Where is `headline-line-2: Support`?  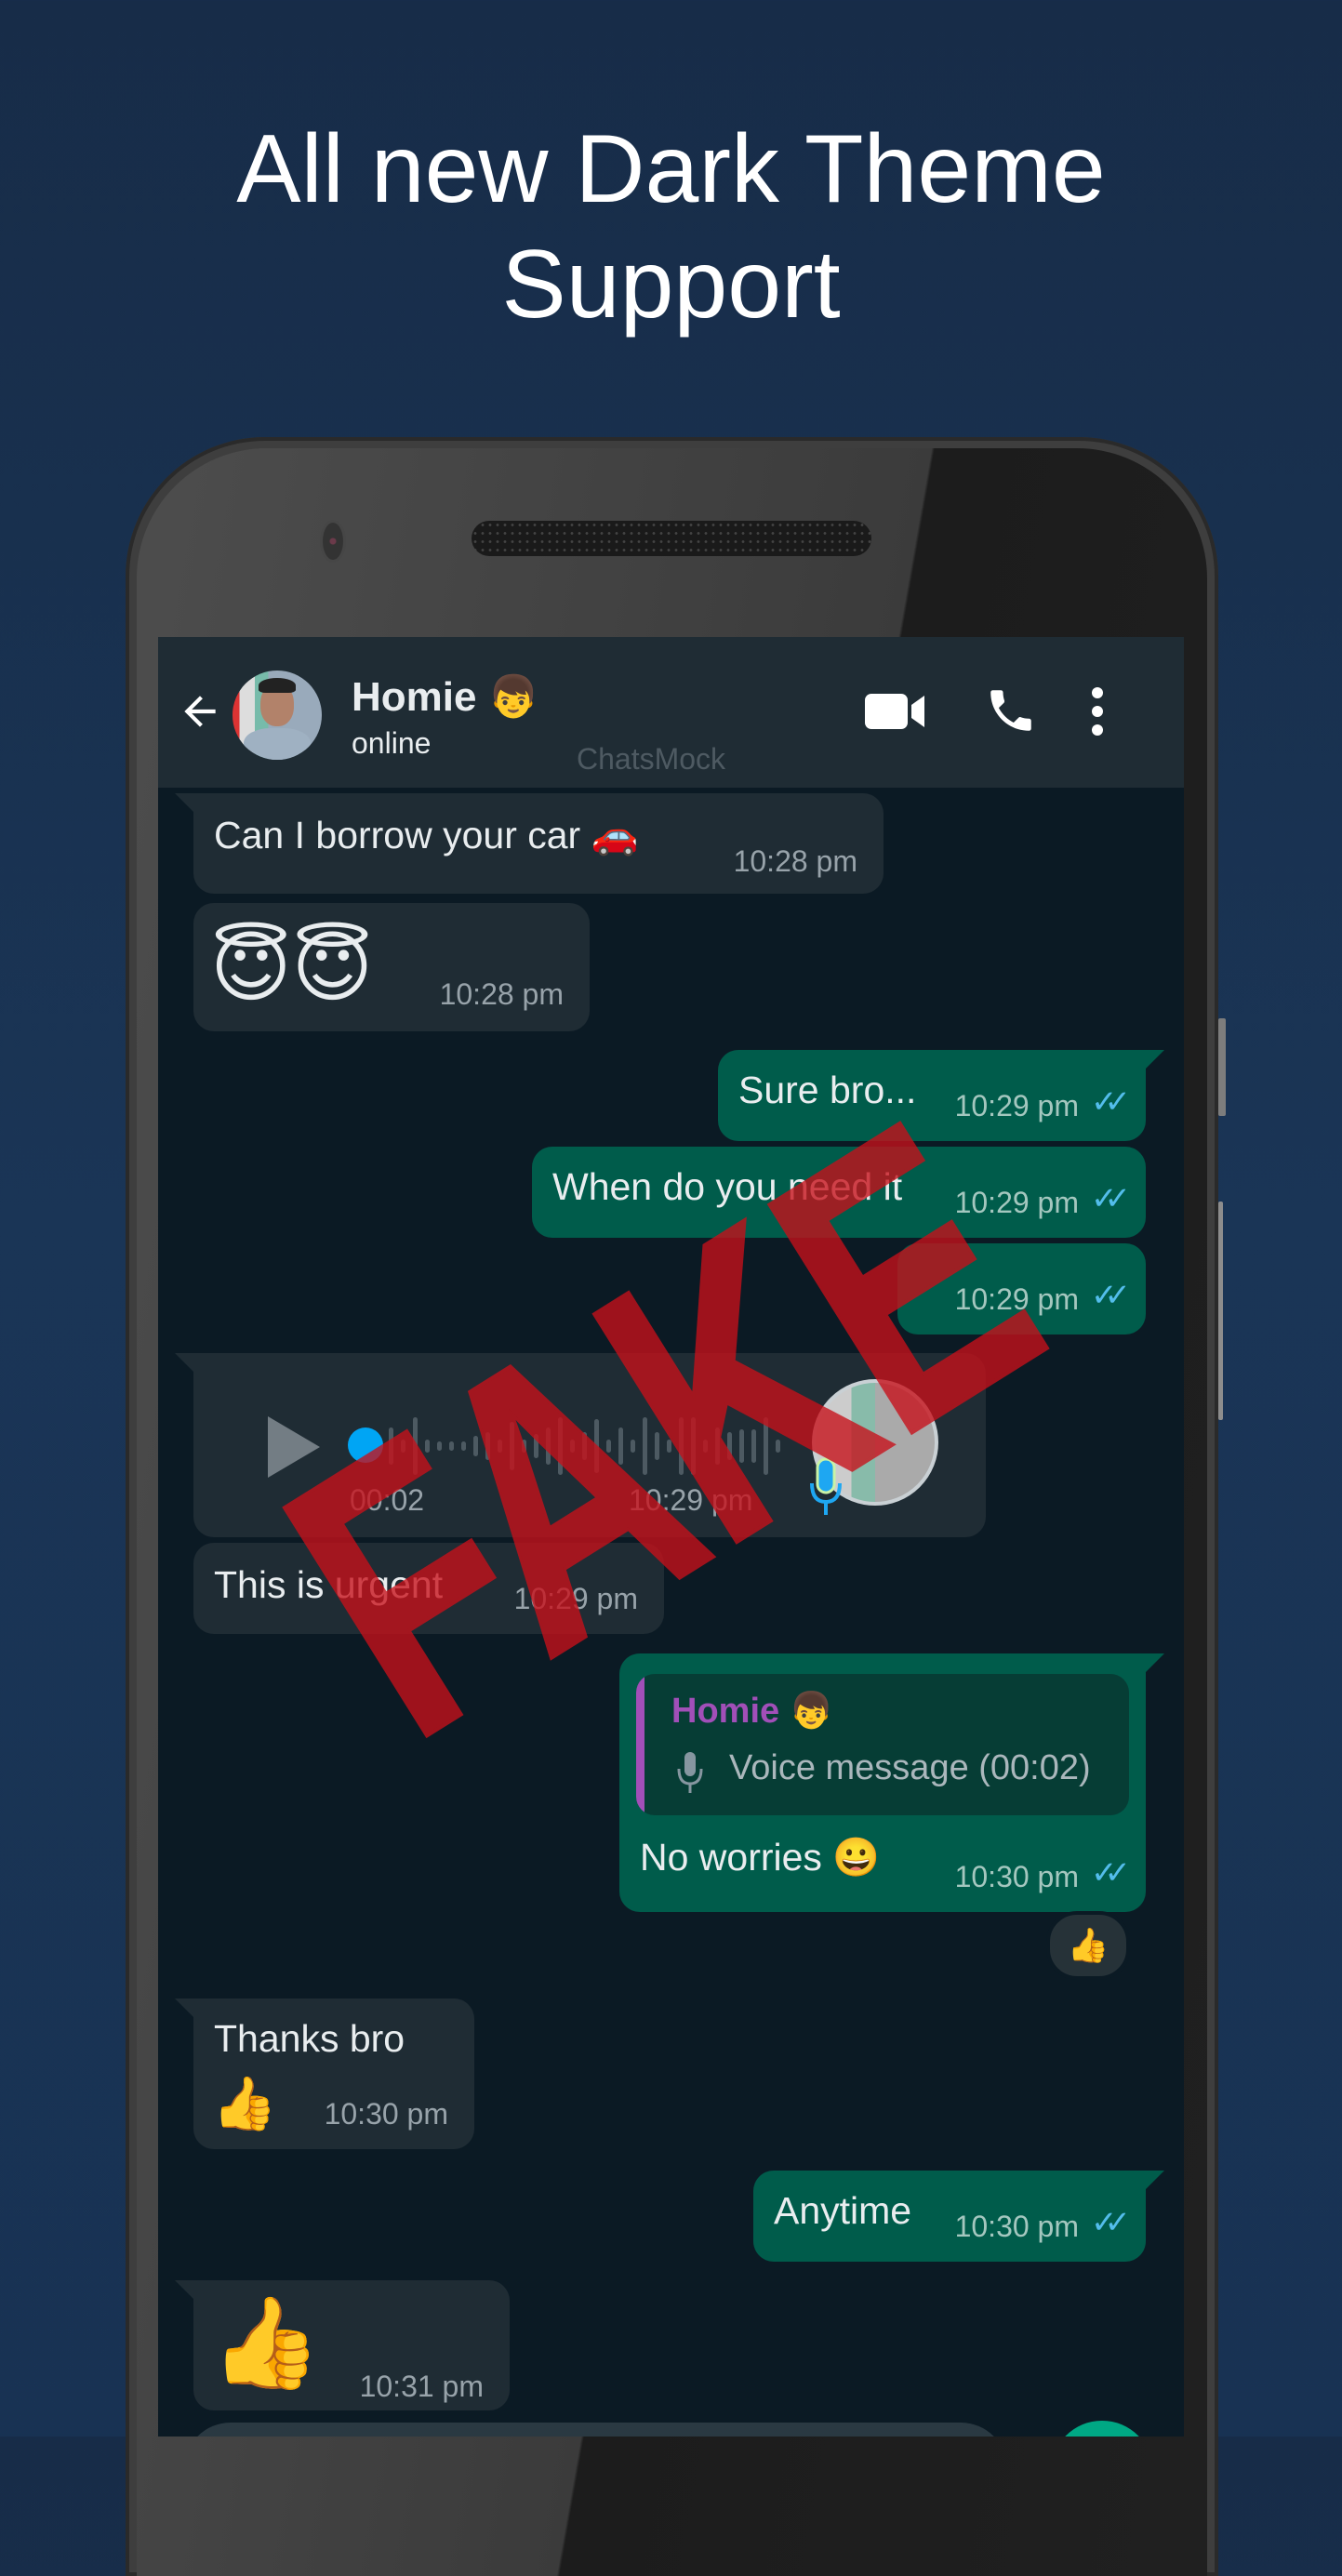
headline-line-2: Support is located at coordinates (671, 285).